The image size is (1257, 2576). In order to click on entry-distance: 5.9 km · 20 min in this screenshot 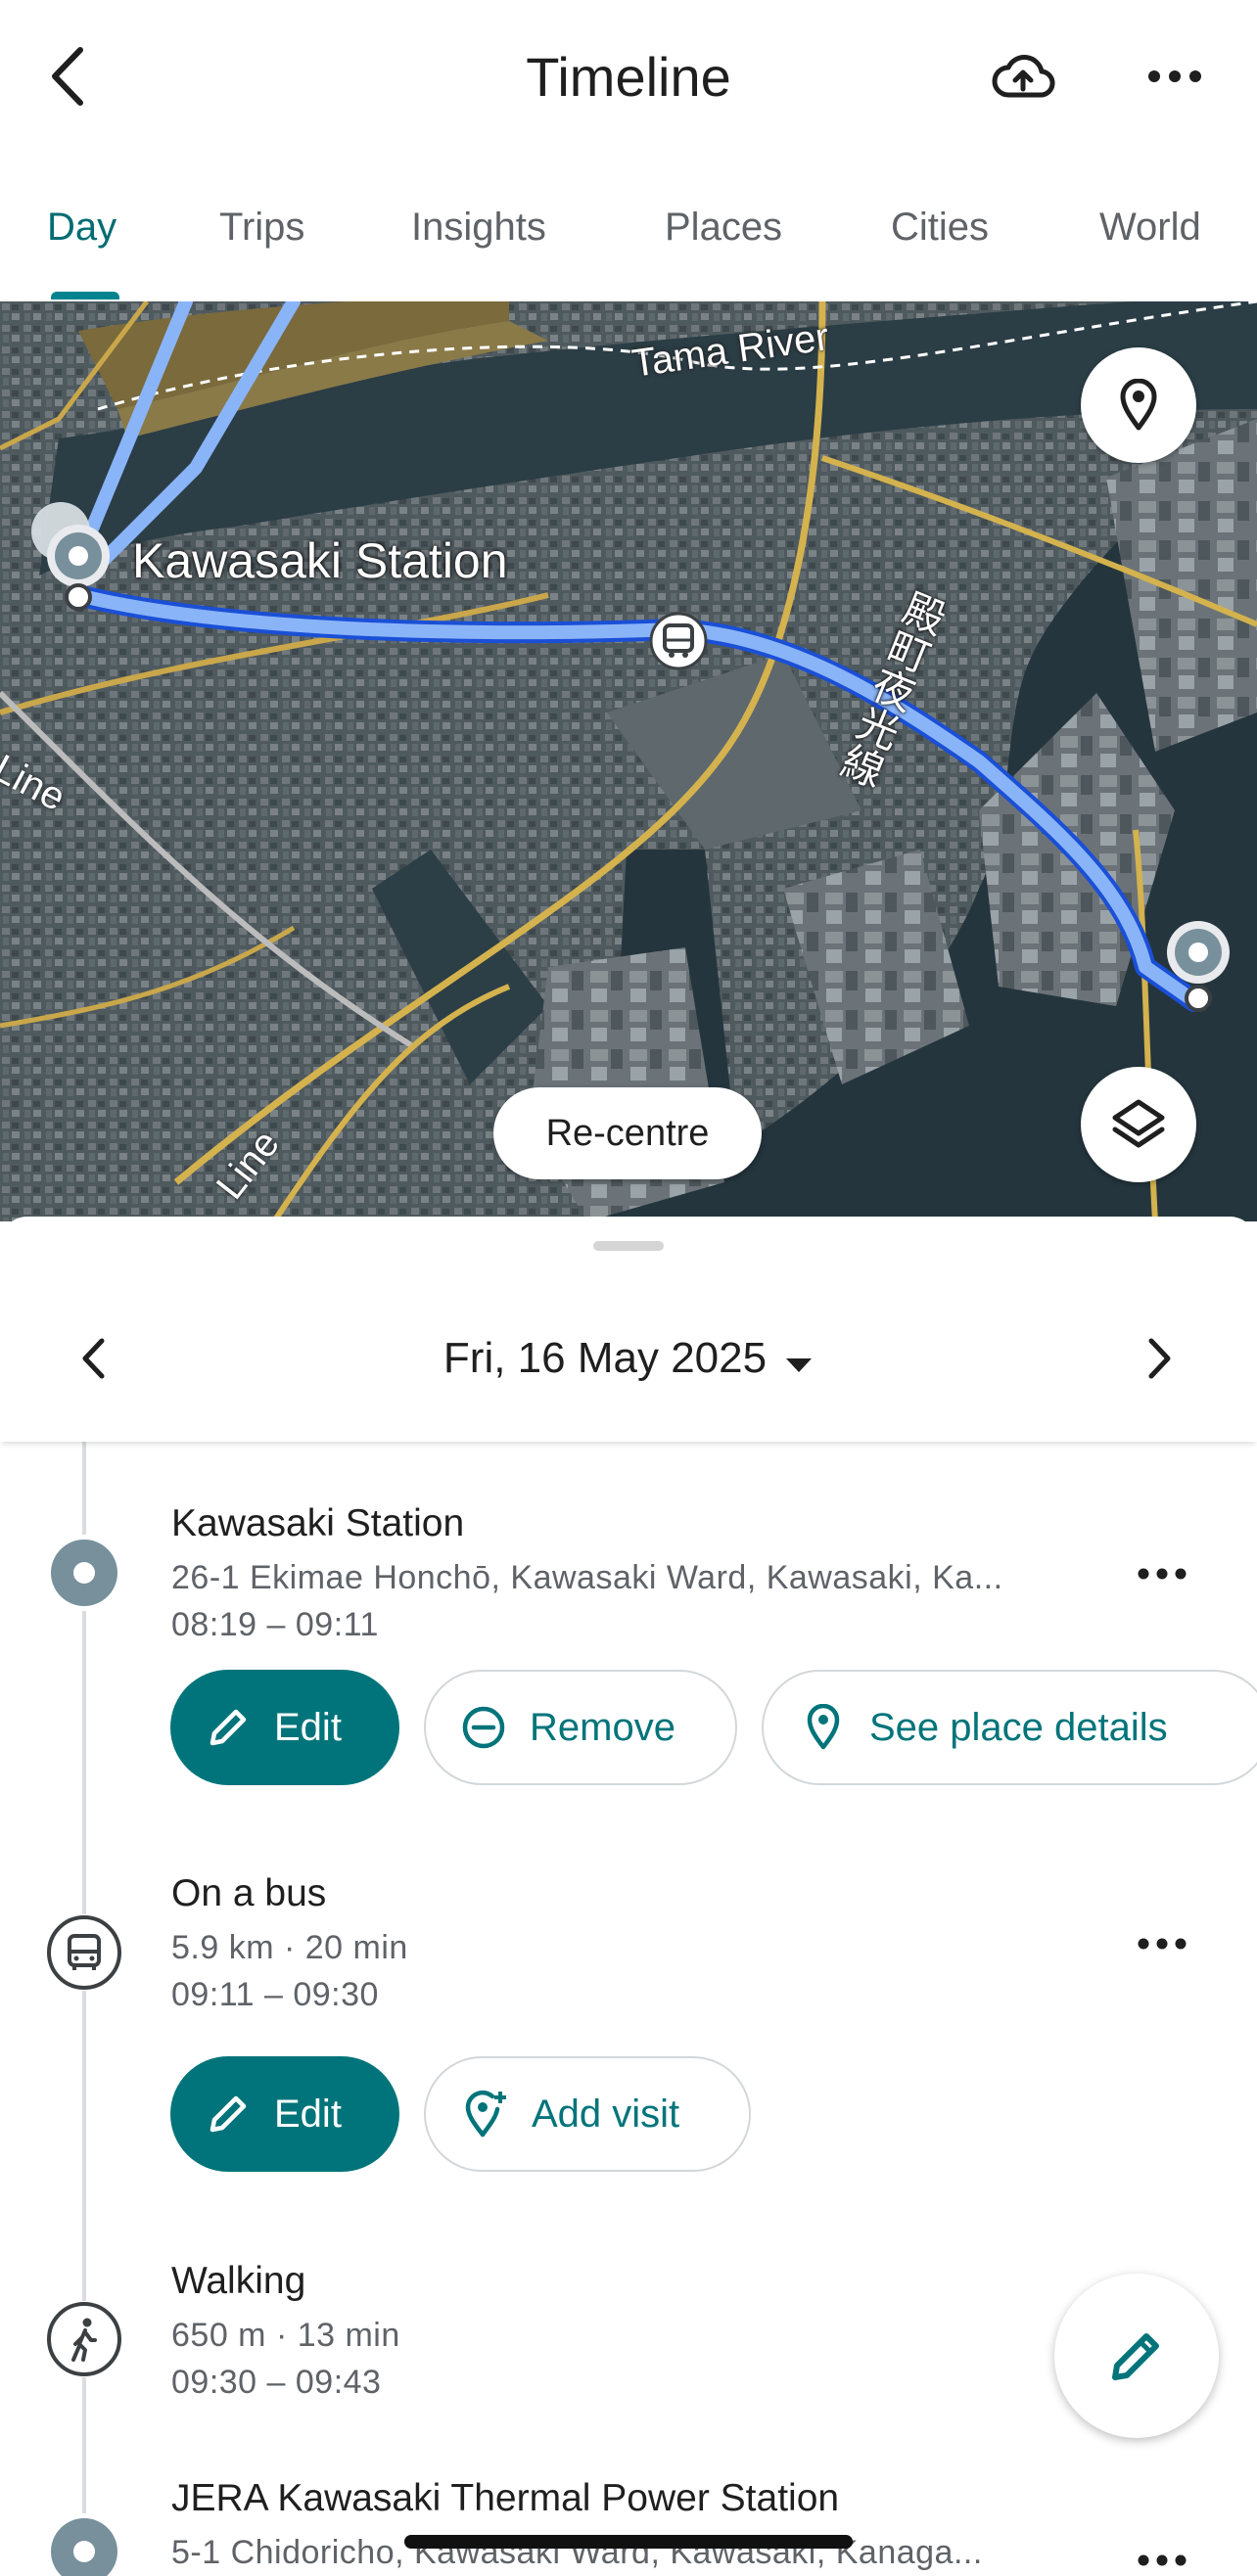, I will do `click(289, 1947)`.